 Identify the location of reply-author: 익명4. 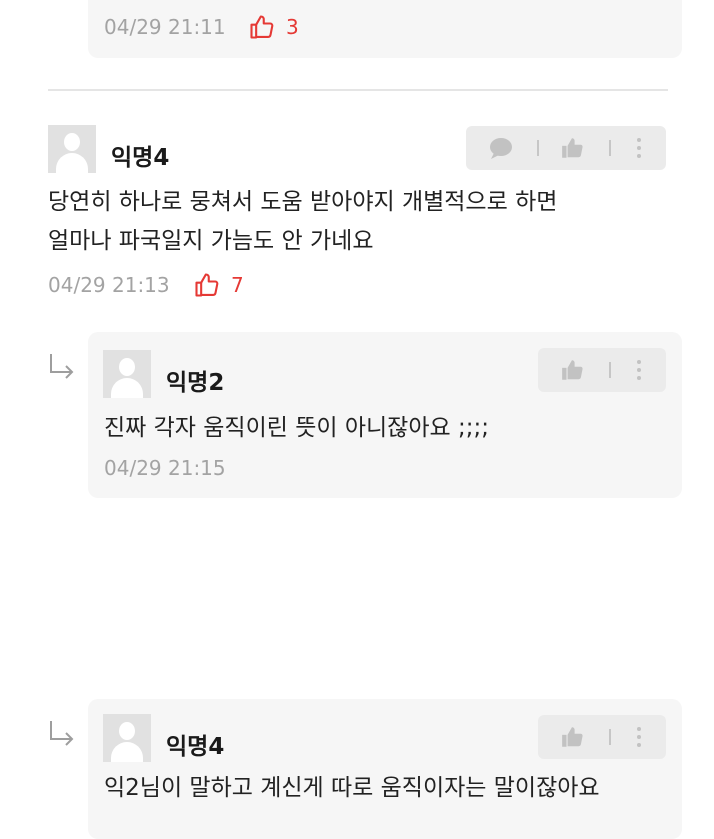
(195, 747).